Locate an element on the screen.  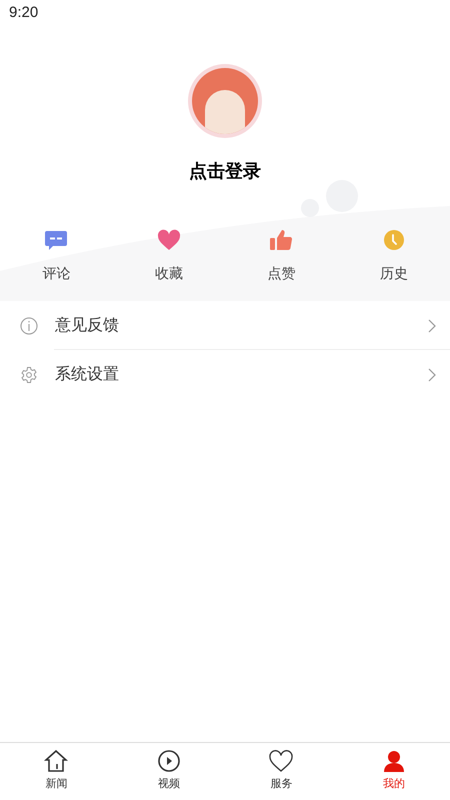
nav-tab: 我的 is located at coordinates (394, 771).